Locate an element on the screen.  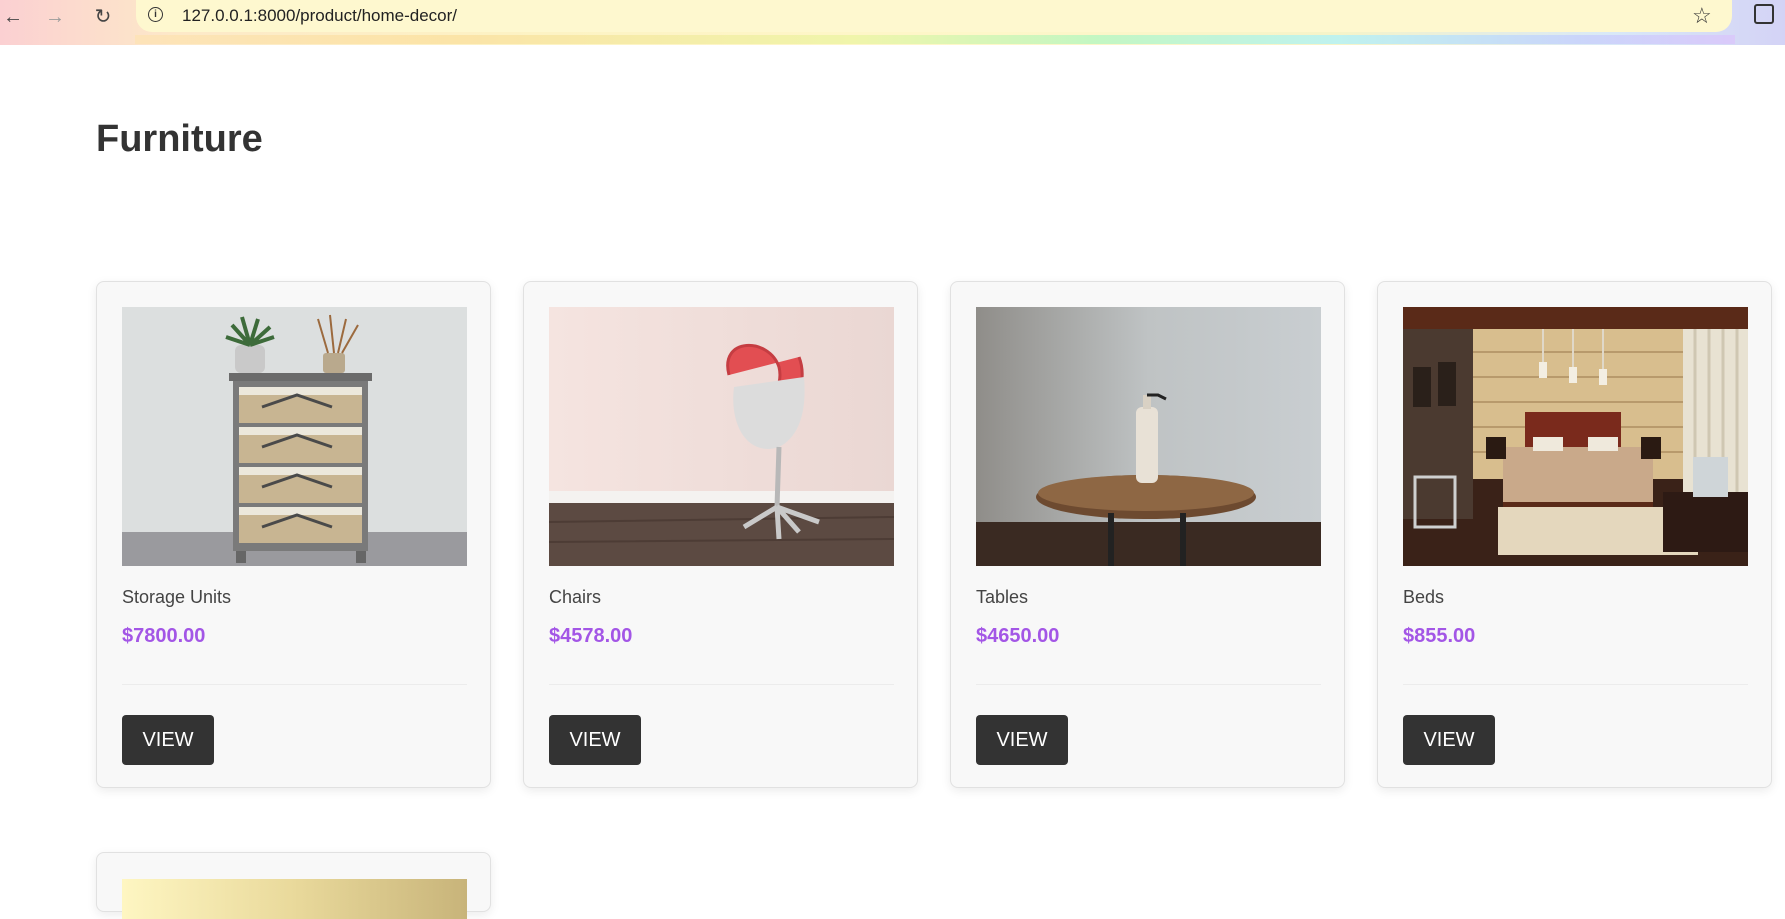
product-price: $4578.00 is located at coordinates (591, 636).